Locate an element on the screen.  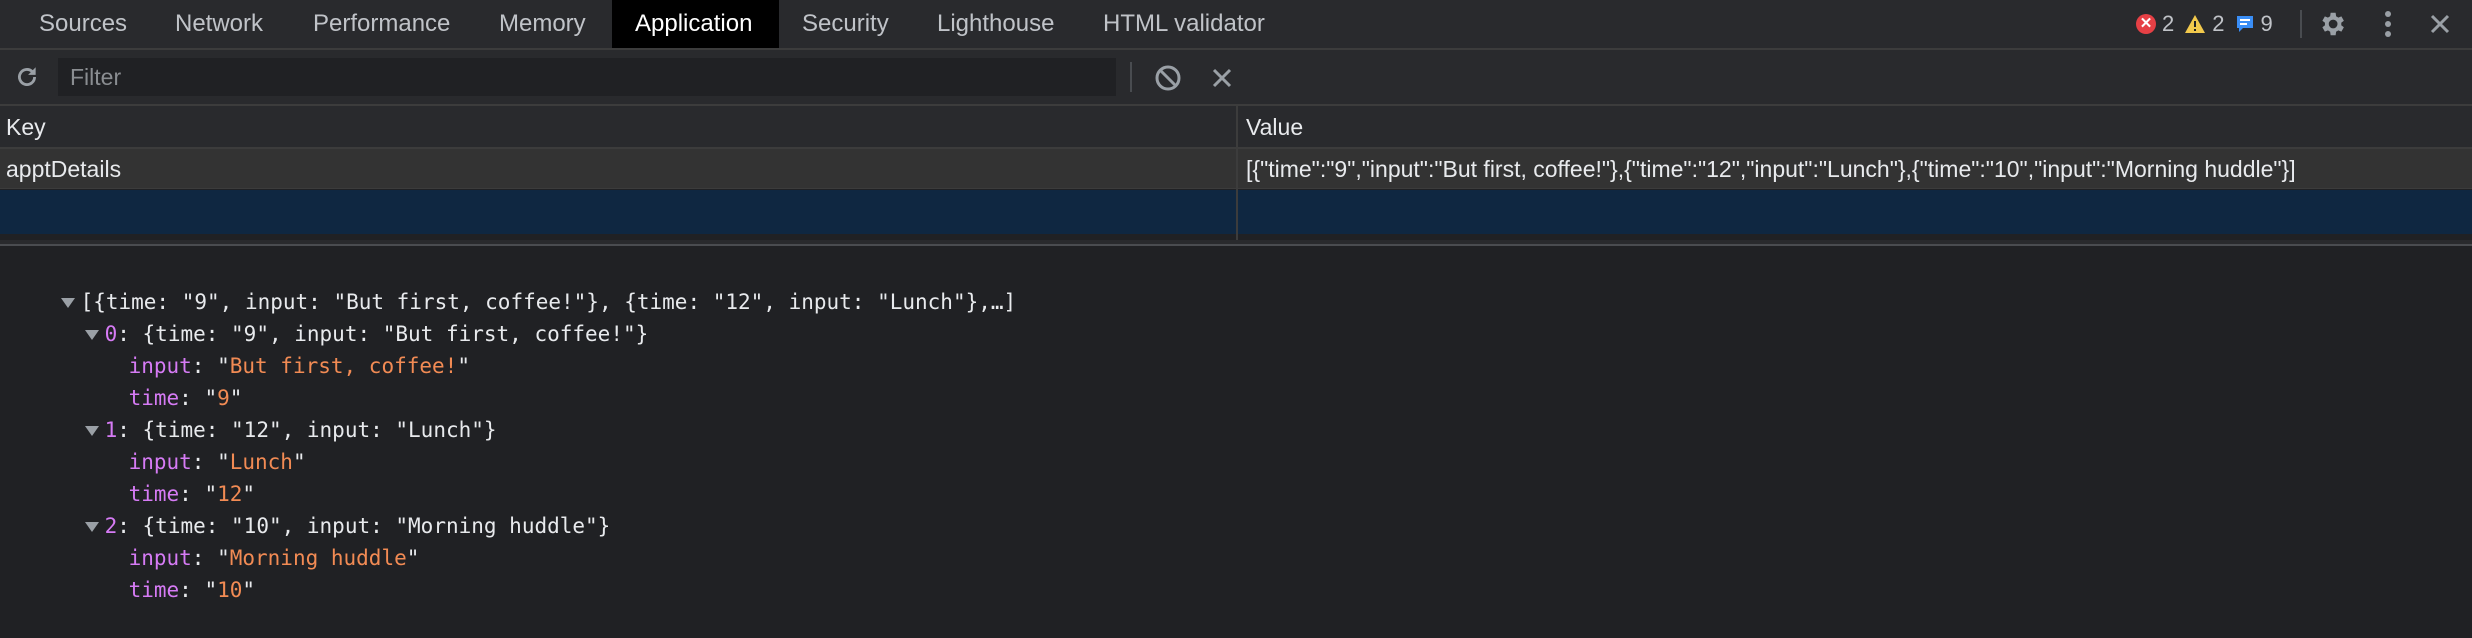
tab-performance: Performance is located at coordinates (381, 24).